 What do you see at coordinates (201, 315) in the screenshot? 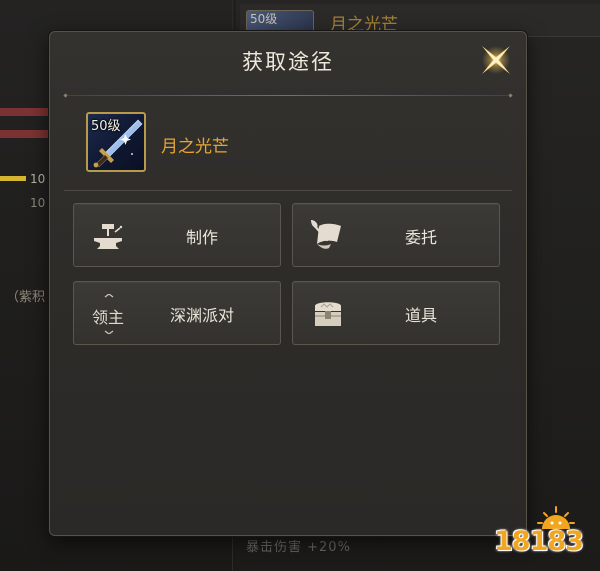
I see `abyss-party-label: 深渊派对` at bounding box center [201, 315].